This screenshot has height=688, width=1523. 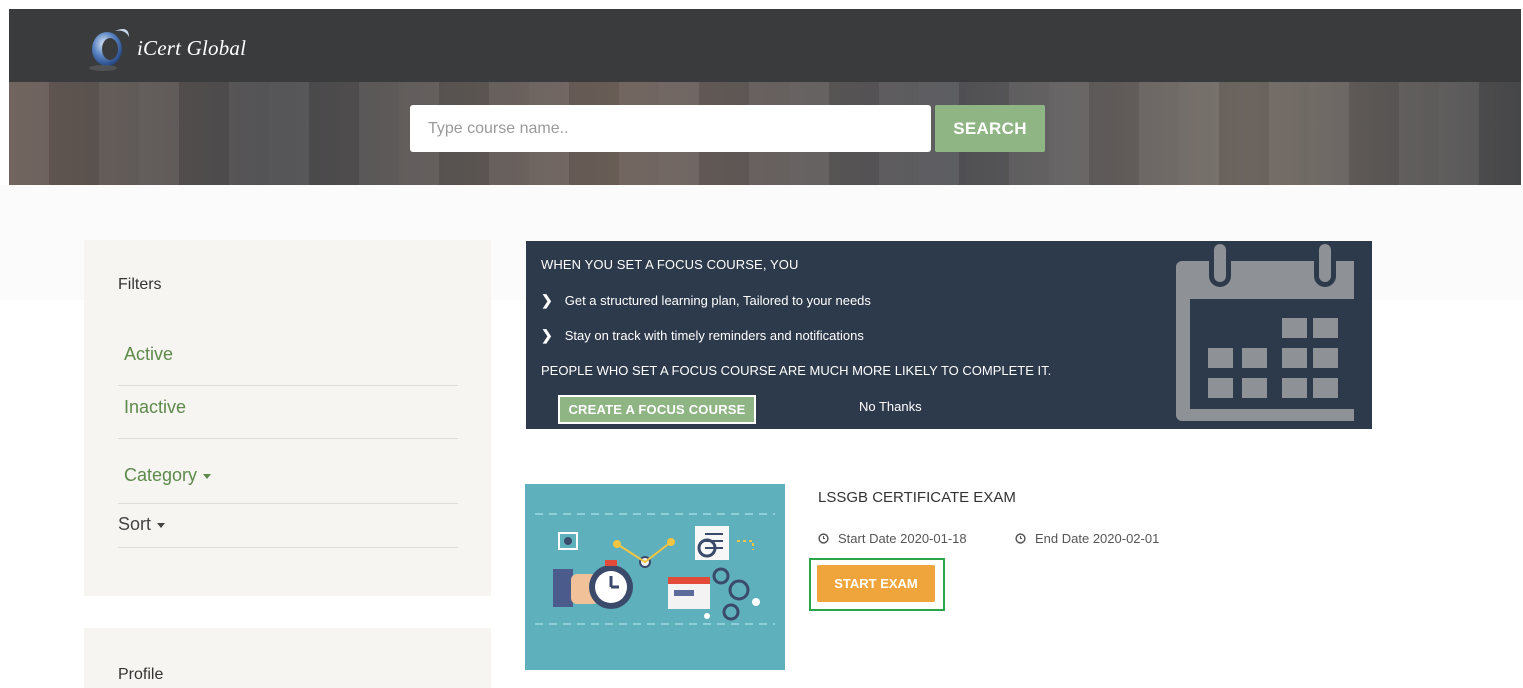 What do you see at coordinates (1265, 331) in the screenshot?
I see `calendar-icon` at bounding box center [1265, 331].